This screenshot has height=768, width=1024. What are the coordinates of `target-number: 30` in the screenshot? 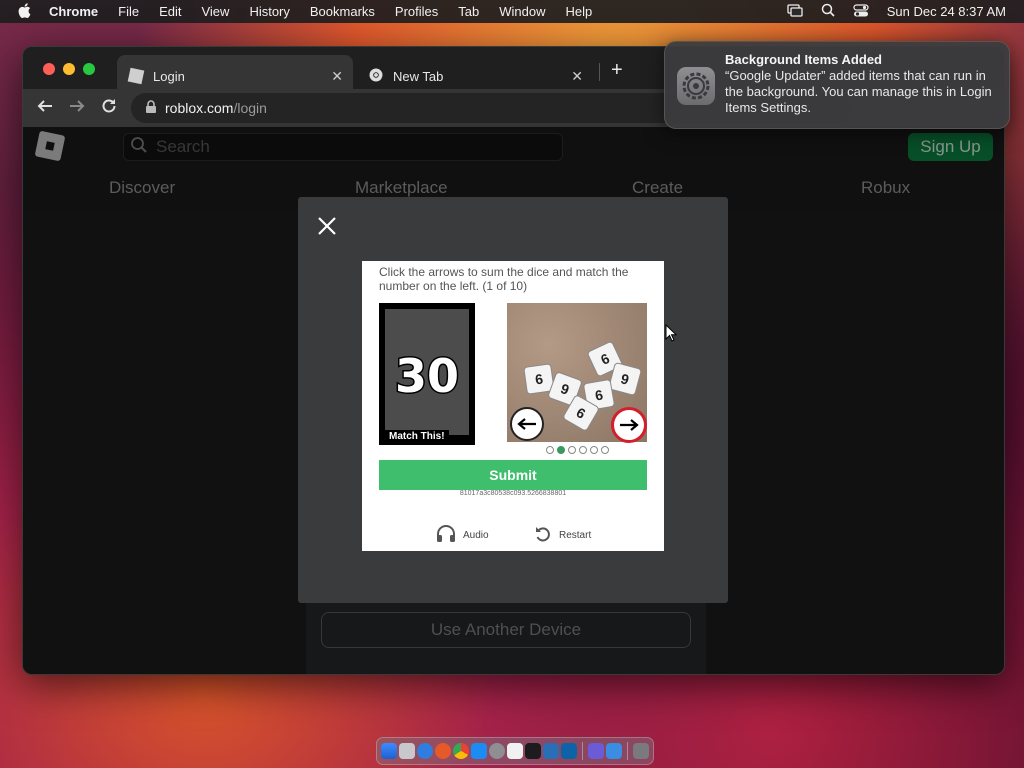 It's located at (426, 376).